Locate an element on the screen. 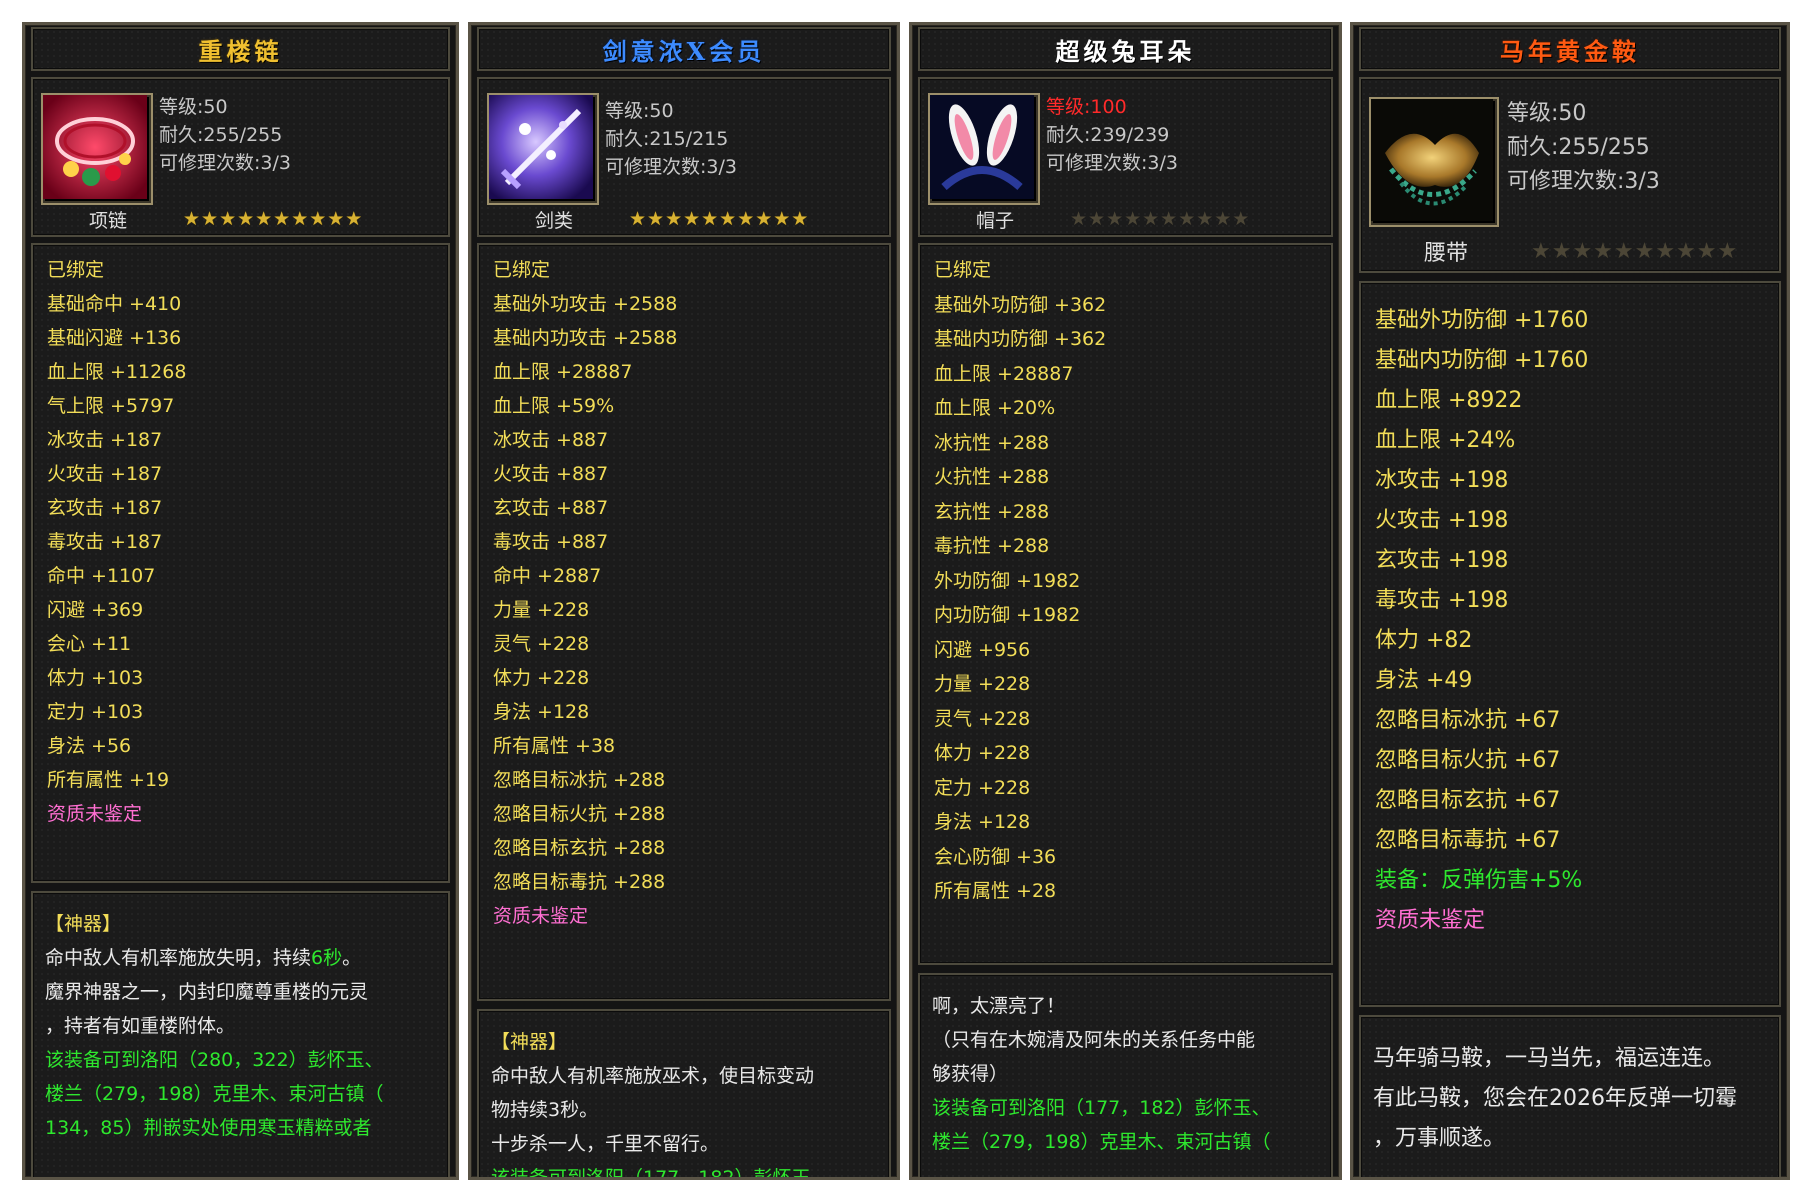  stat-line: 毒攻击 +198 is located at coordinates (1442, 600).